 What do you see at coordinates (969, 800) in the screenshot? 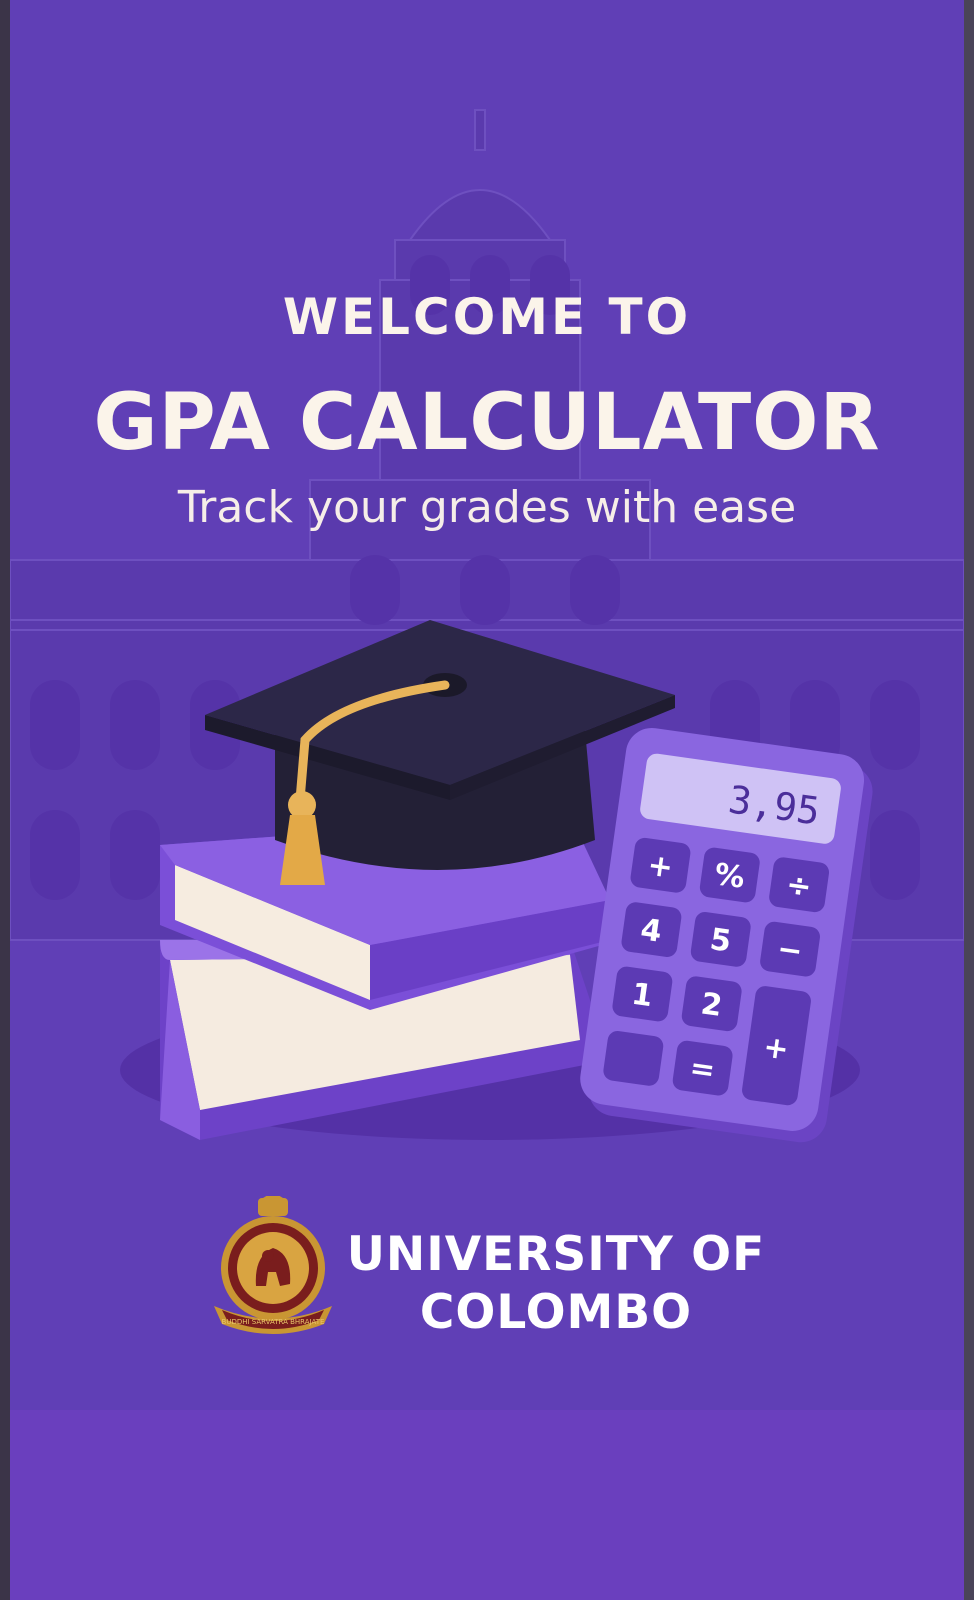
I see `right-frame-edge` at bounding box center [969, 800].